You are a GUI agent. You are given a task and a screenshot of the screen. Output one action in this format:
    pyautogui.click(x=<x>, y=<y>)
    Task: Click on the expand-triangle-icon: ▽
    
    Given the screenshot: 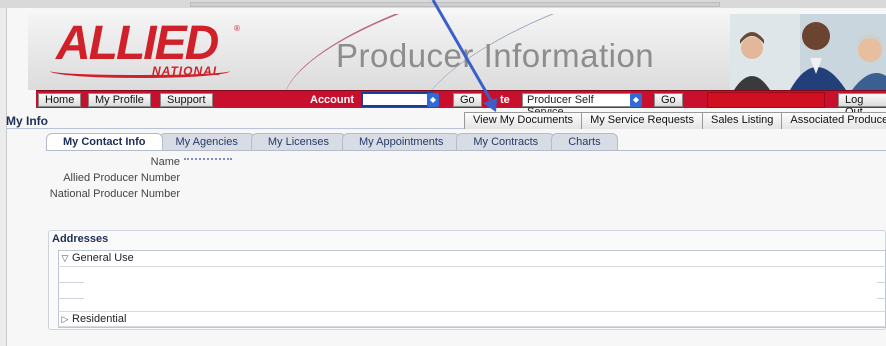 What is the action you would take?
    pyautogui.click(x=65, y=258)
    